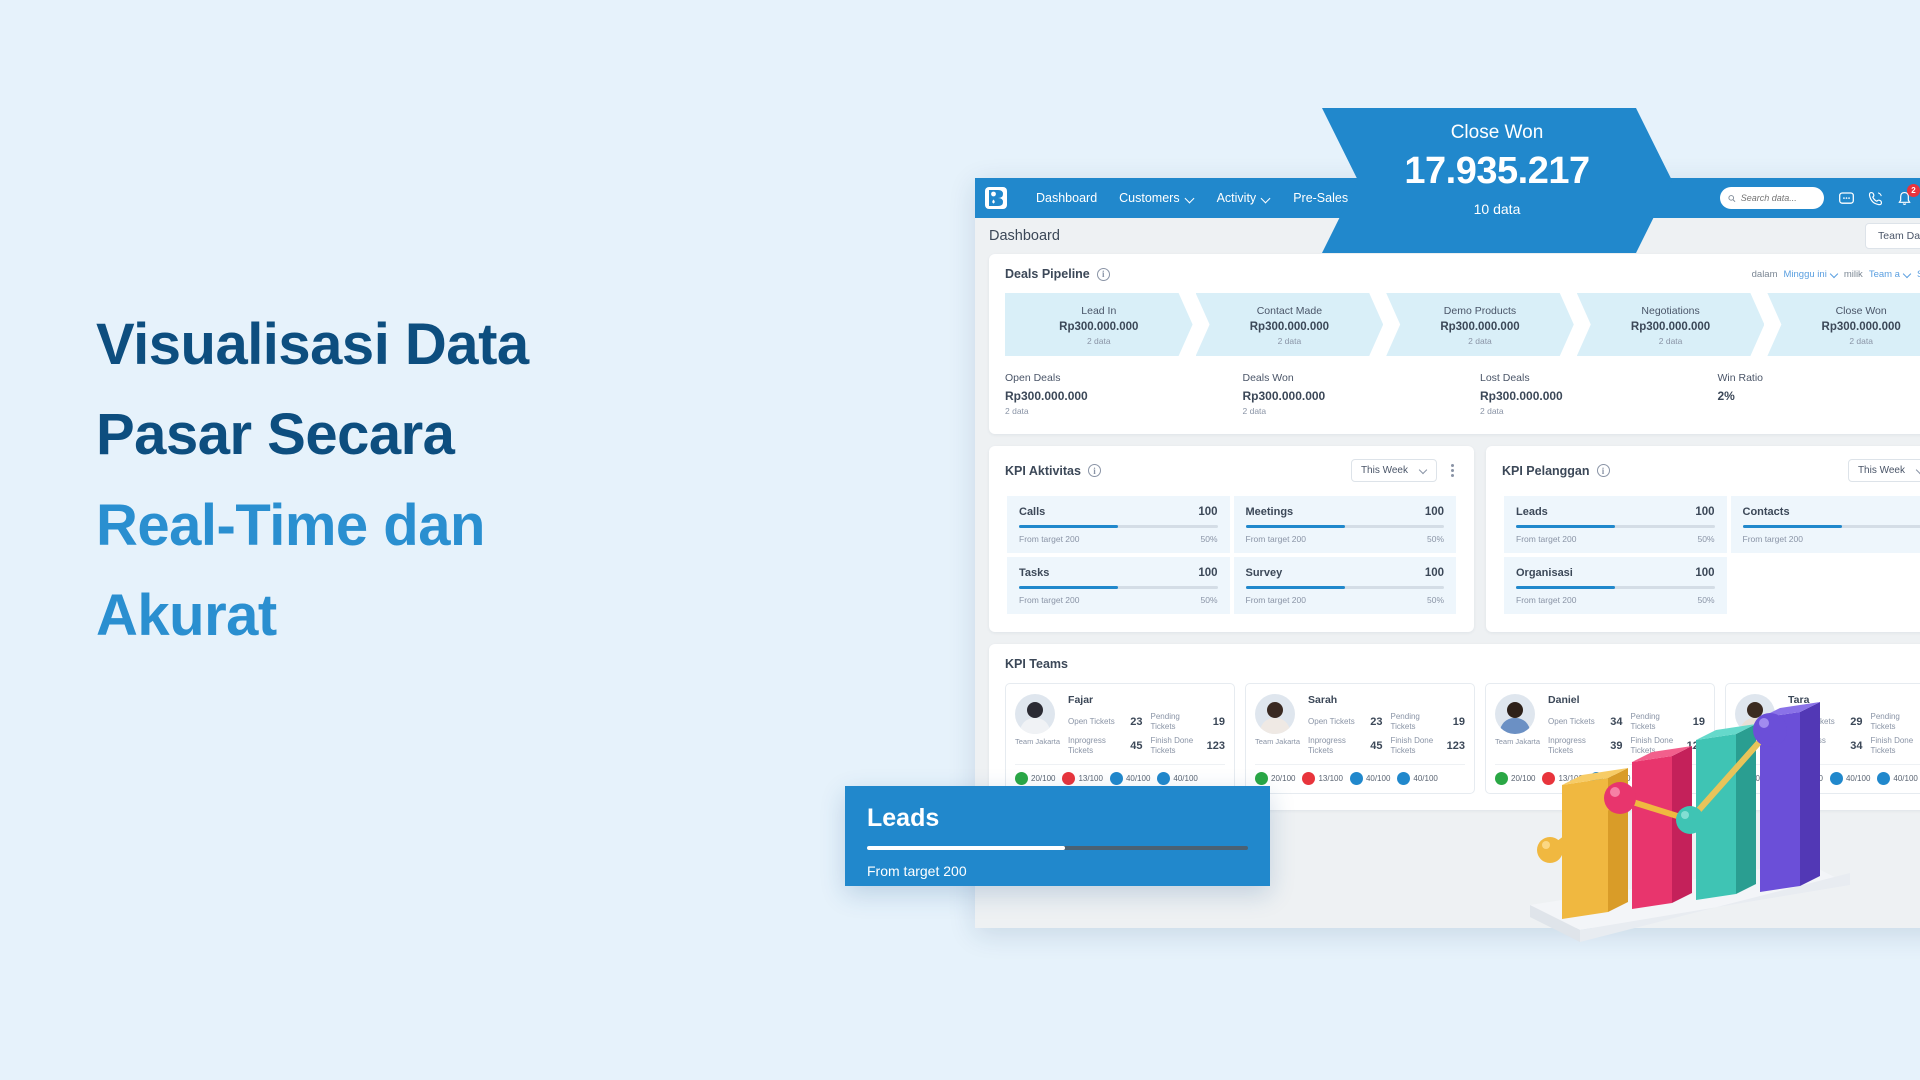  I want to click on phone-icon, so click(1875, 198).